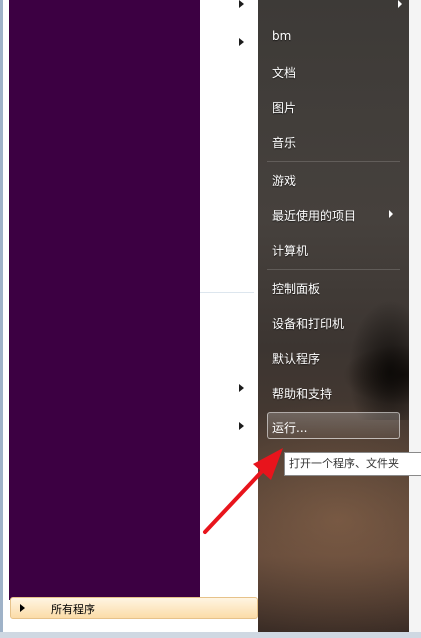  I want to click on wallpaper-tree-silhouette, so click(378, 360).